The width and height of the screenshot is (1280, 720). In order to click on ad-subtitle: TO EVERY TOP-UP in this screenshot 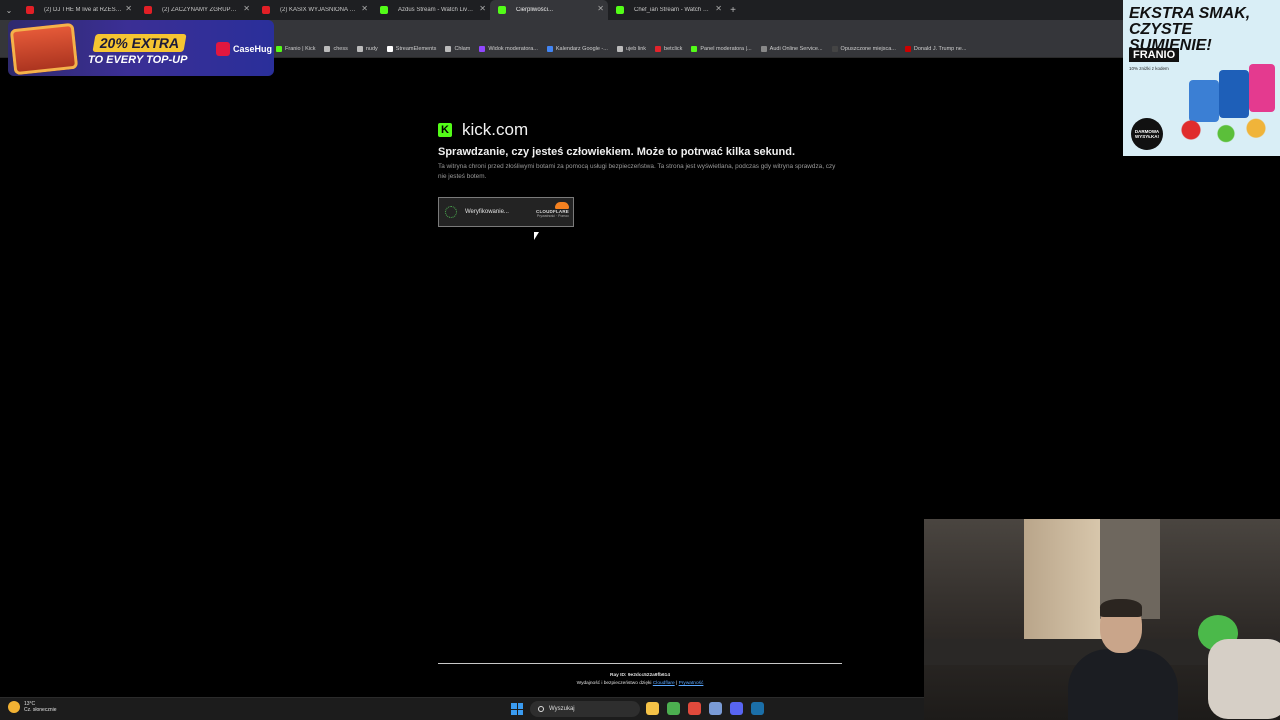, I will do `click(138, 60)`.